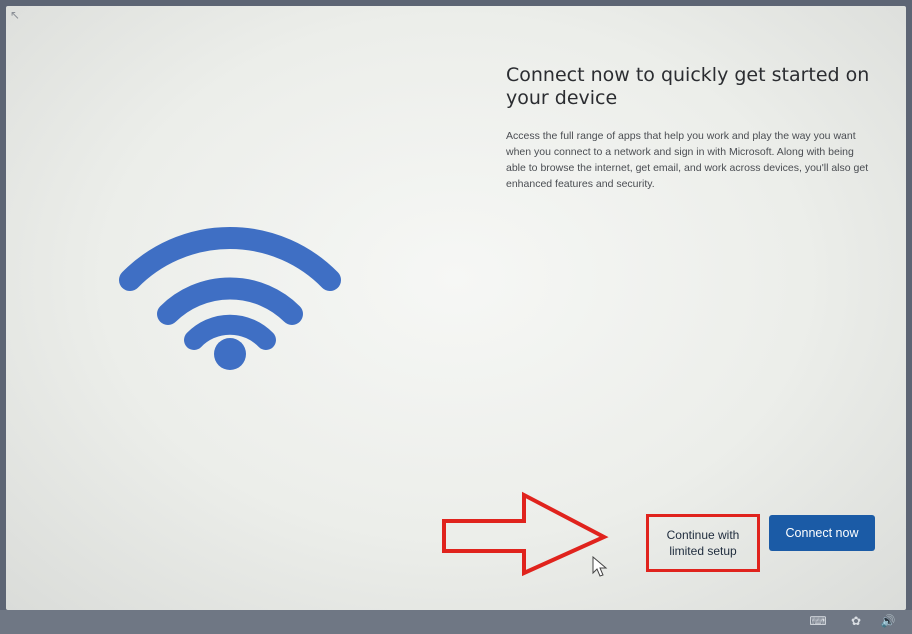 The width and height of the screenshot is (912, 634). I want to click on volume-icon: 🔊, so click(888, 621).